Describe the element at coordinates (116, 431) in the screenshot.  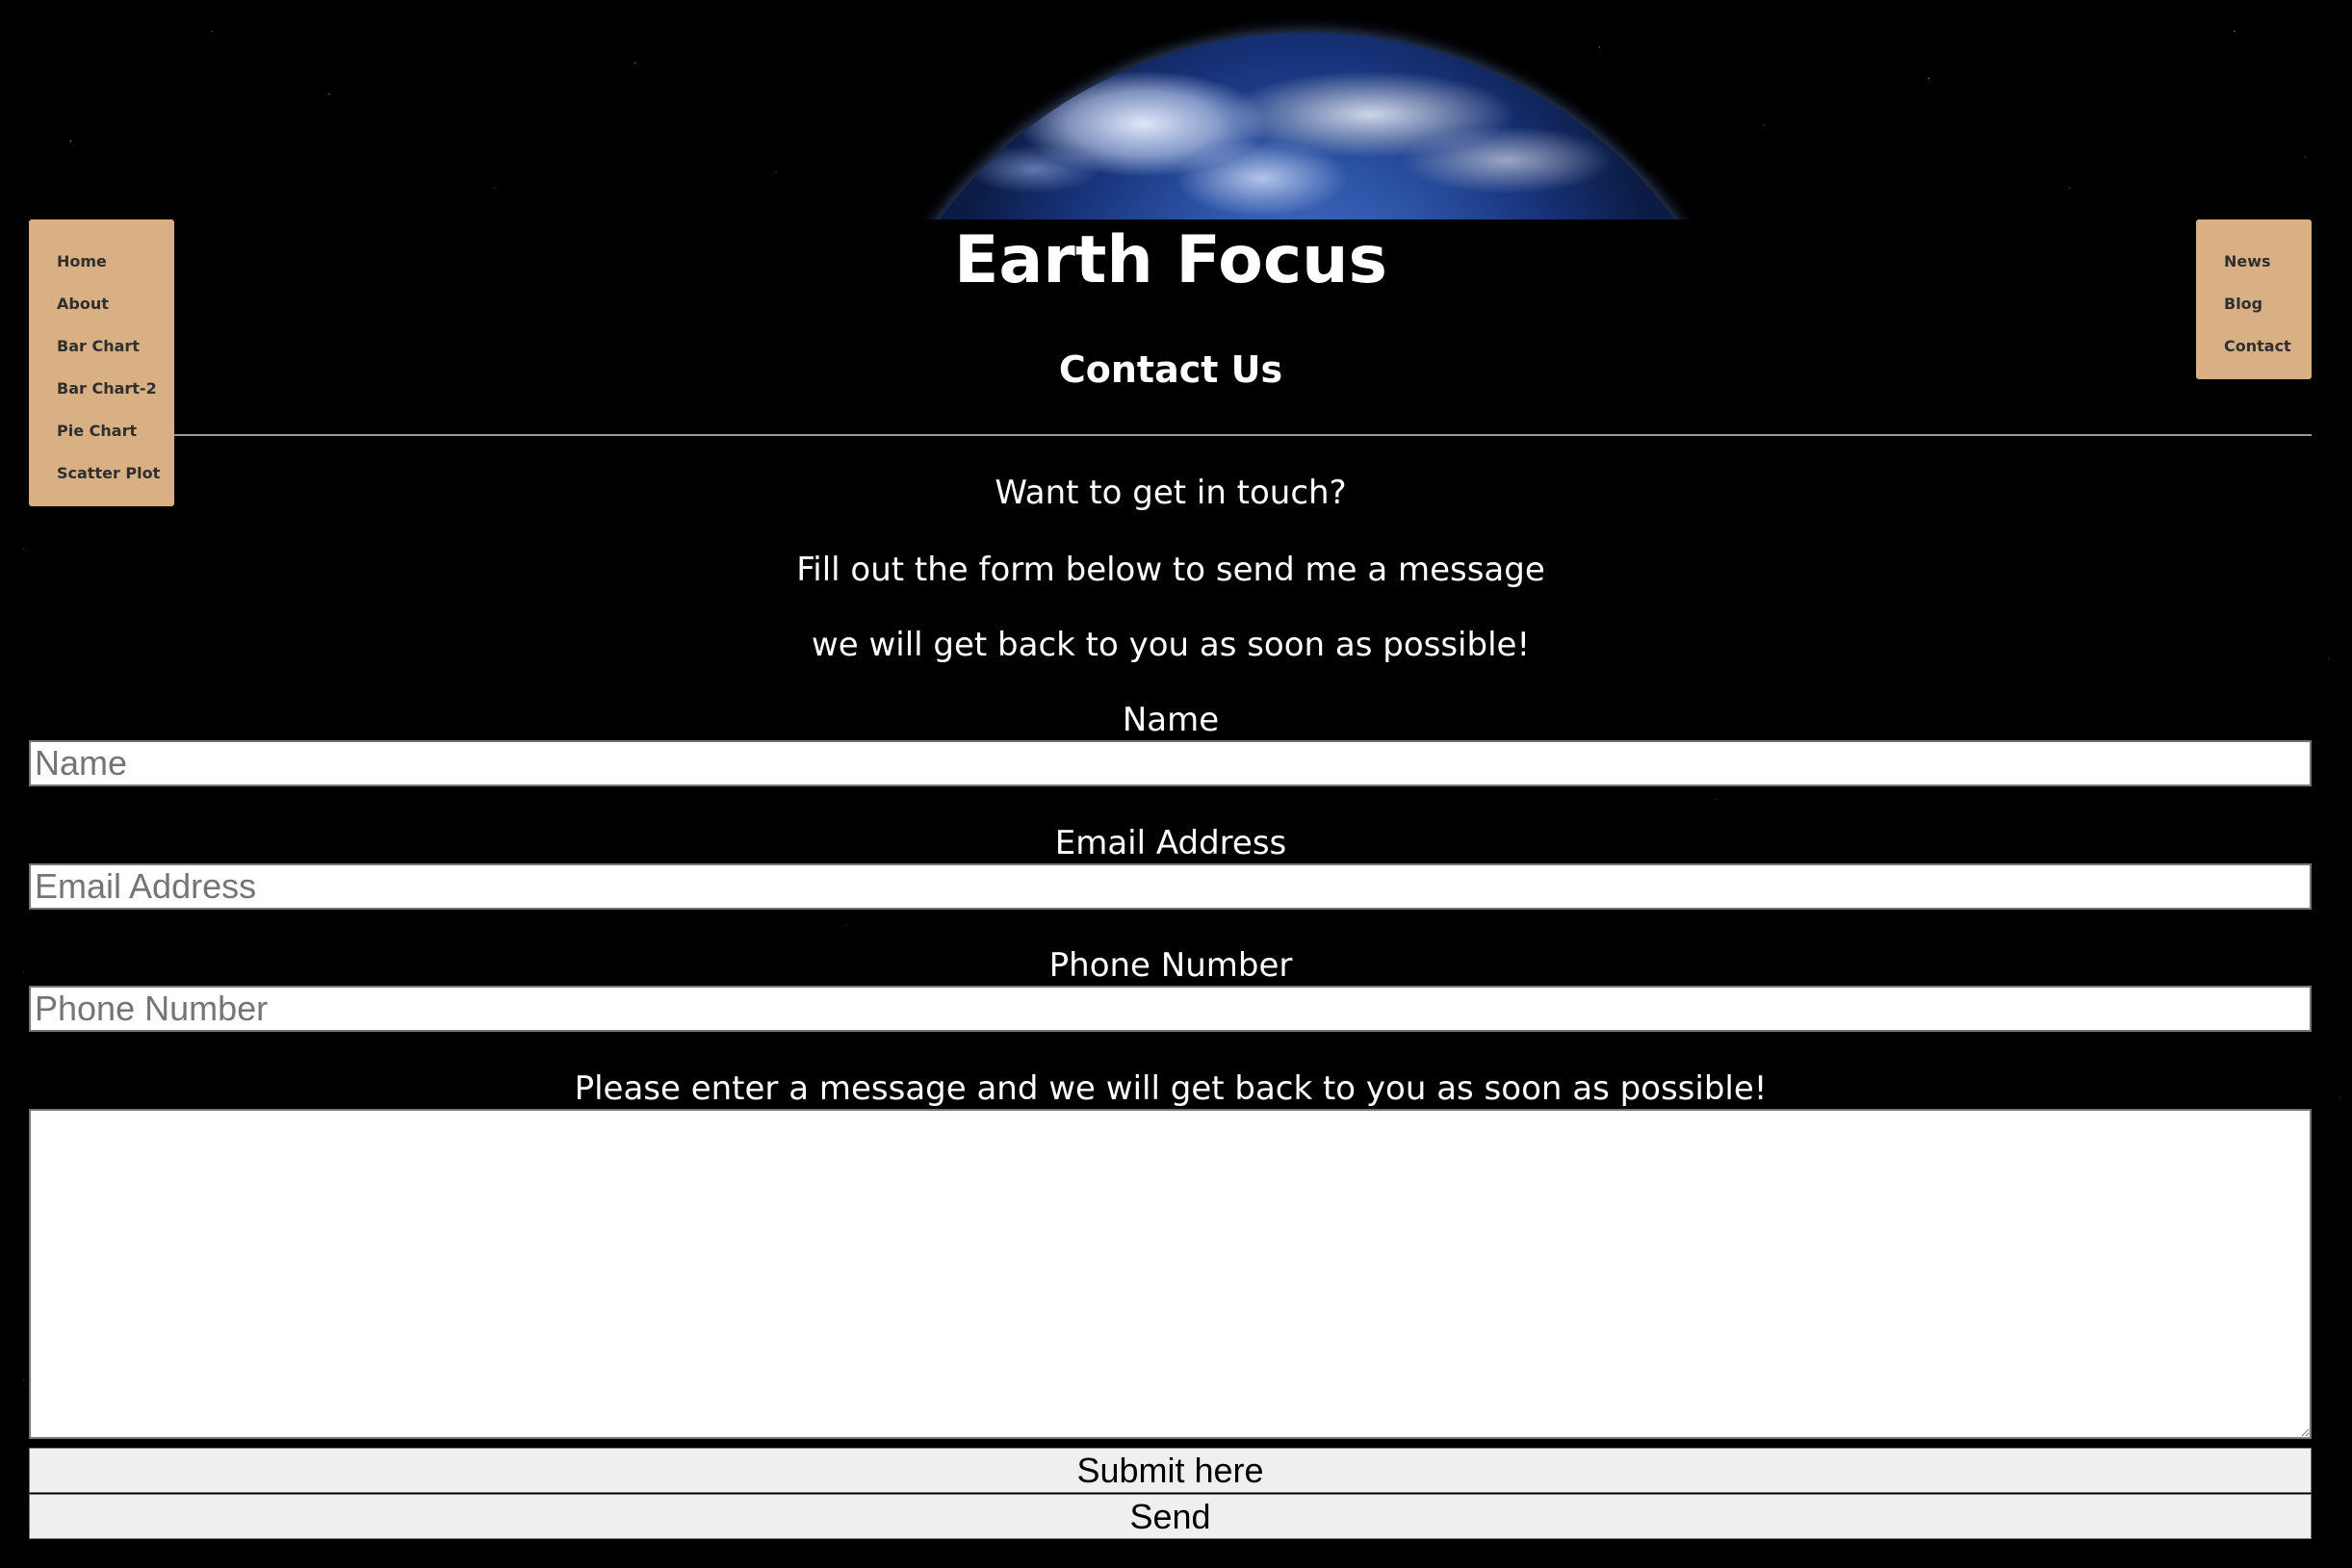
I see `nav-item-pie-chart: Pie Chart` at that location.